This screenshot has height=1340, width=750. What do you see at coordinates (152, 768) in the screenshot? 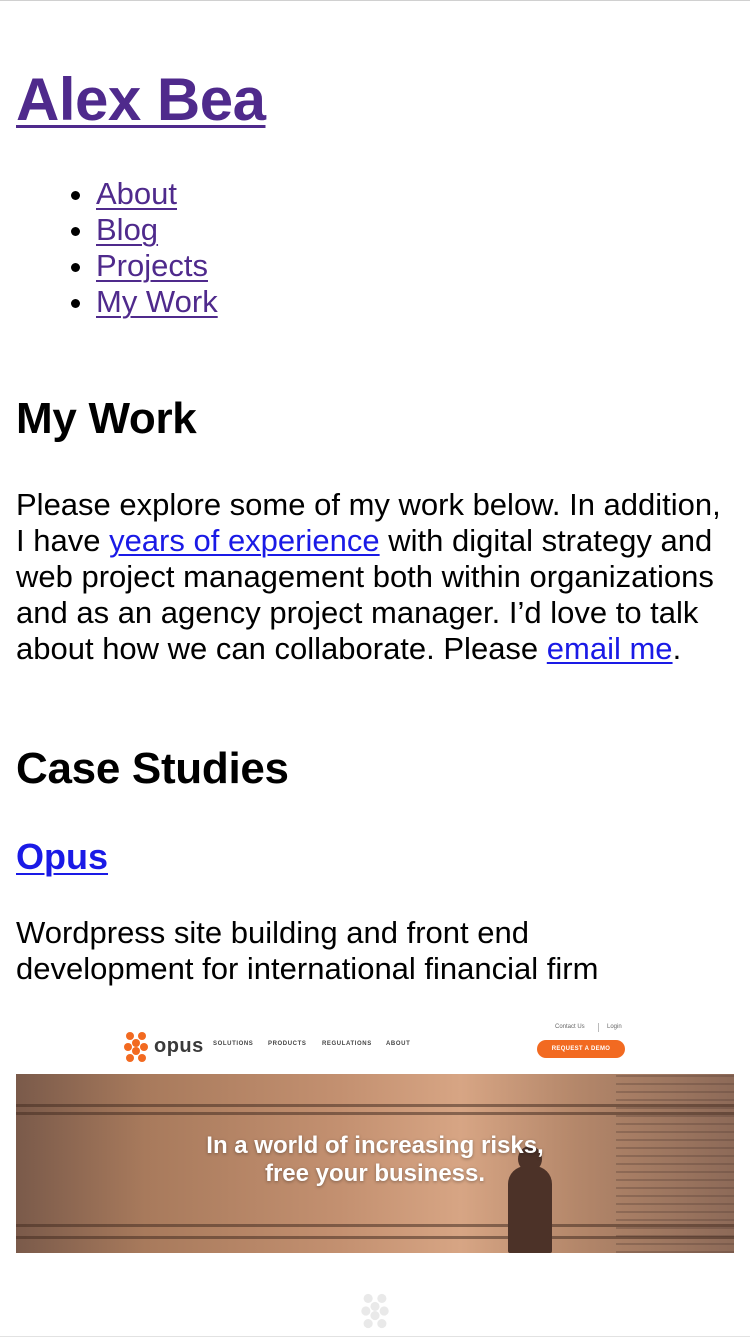
I see `case-studies-heading: Case Studies` at bounding box center [152, 768].